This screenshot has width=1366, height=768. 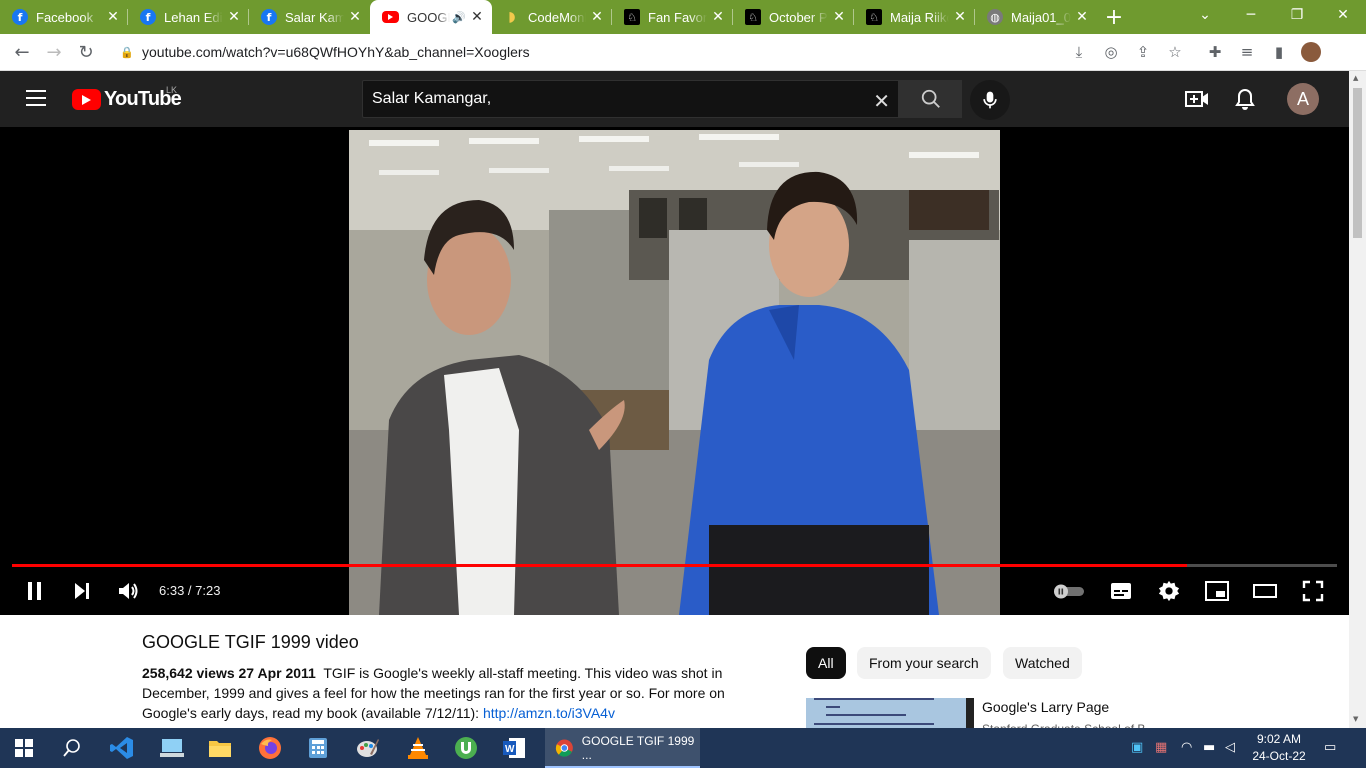 What do you see at coordinates (1036, 17) in the screenshot?
I see `tab-maija01: ◍ Maija01_0 ✕` at bounding box center [1036, 17].